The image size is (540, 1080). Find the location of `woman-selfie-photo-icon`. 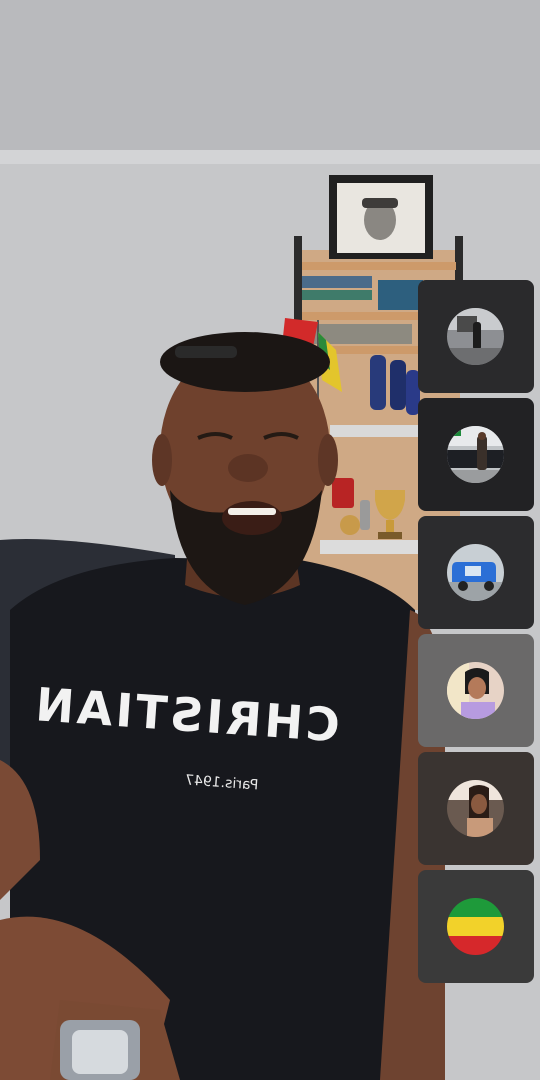

woman-selfie-photo-icon is located at coordinates (475, 690).